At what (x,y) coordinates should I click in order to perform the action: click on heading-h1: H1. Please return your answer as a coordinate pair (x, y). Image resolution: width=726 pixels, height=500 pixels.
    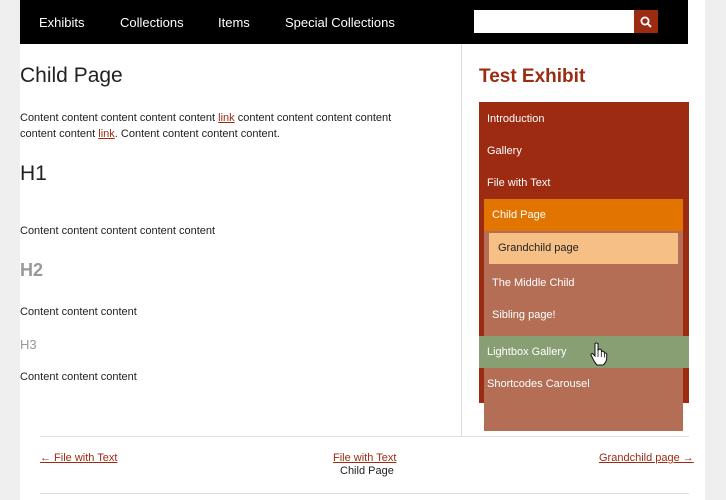
    Looking at the image, I should click on (33, 173).